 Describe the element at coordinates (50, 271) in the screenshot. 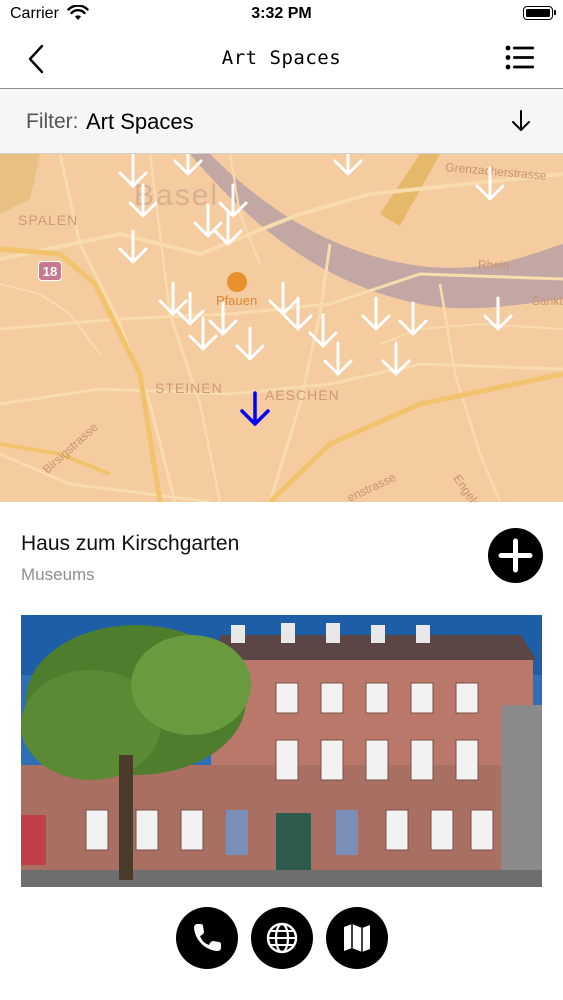

I see `route-badge: 18` at that location.